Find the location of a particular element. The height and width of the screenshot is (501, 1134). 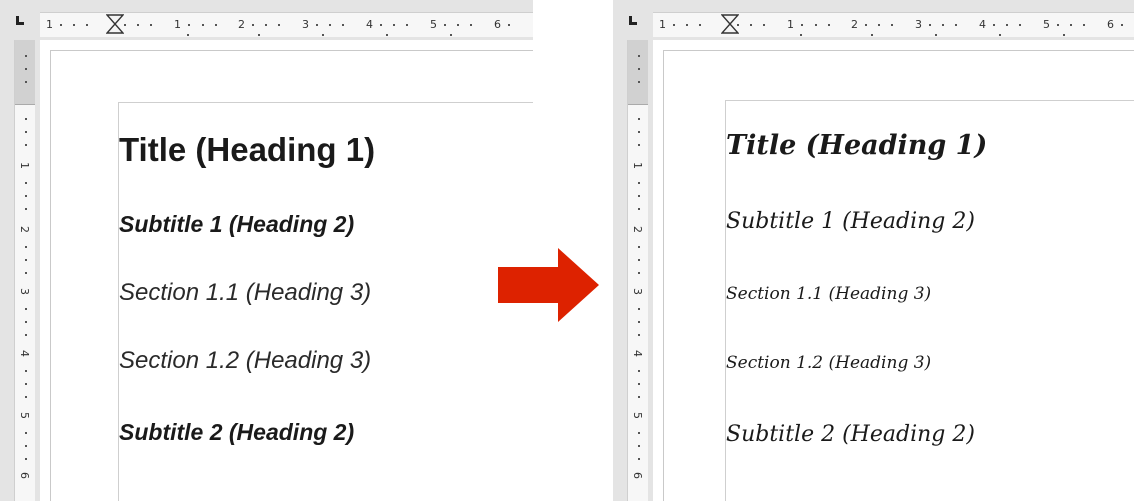

top-margin-area is located at coordinates (638, 72).